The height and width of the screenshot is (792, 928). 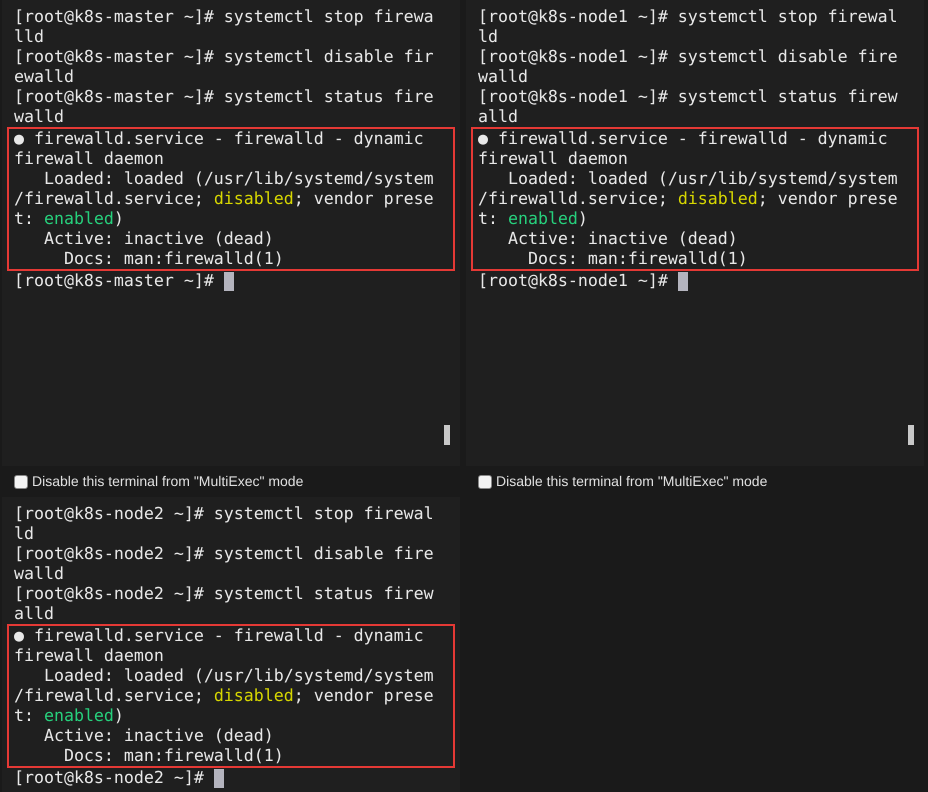 What do you see at coordinates (224, 57) in the screenshot?
I see `terminal-line: [root@k8s-master ~]# systemctl disable fir` at bounding box center [224, 57].